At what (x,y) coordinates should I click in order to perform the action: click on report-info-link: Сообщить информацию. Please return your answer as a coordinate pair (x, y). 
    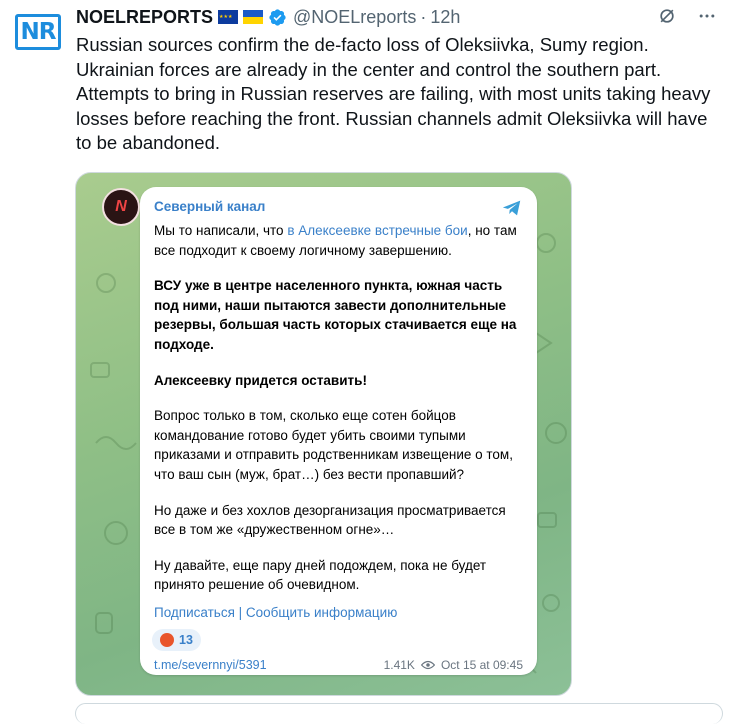
    Looking at the image, I should click on (321, 612).